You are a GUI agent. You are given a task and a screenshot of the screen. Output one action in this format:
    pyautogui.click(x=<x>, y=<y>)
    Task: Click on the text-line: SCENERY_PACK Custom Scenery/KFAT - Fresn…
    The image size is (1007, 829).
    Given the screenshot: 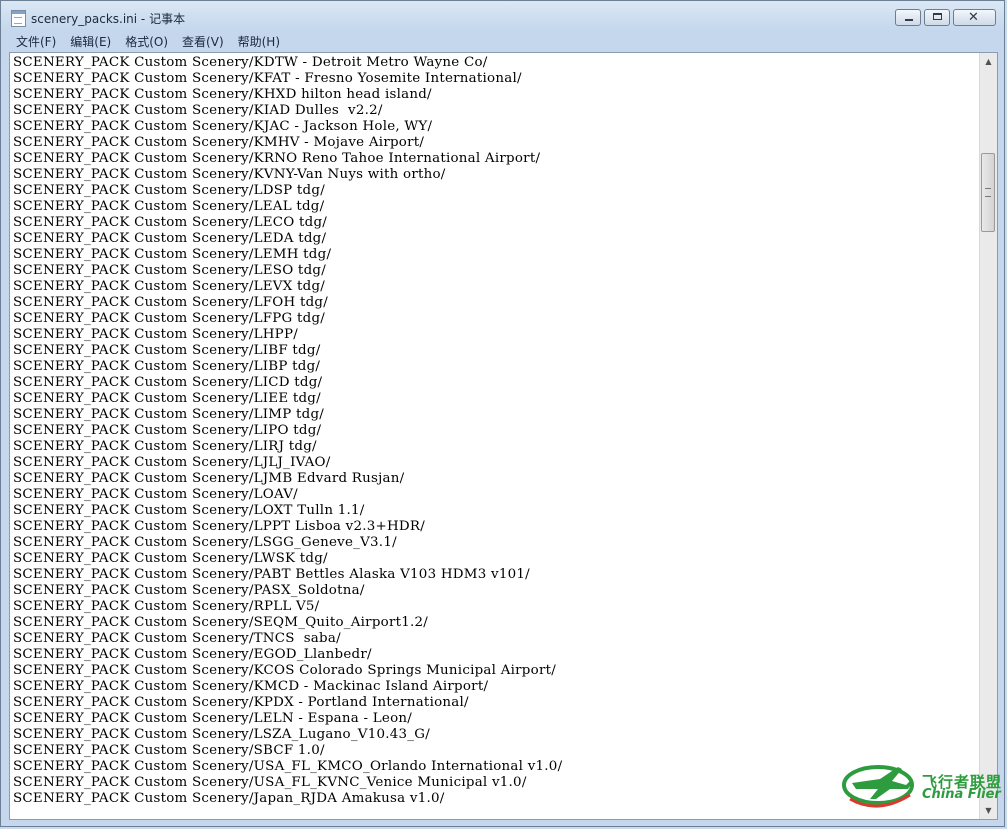 What is the action you would take?
    pyautogui.click(x=267, y=78)
    